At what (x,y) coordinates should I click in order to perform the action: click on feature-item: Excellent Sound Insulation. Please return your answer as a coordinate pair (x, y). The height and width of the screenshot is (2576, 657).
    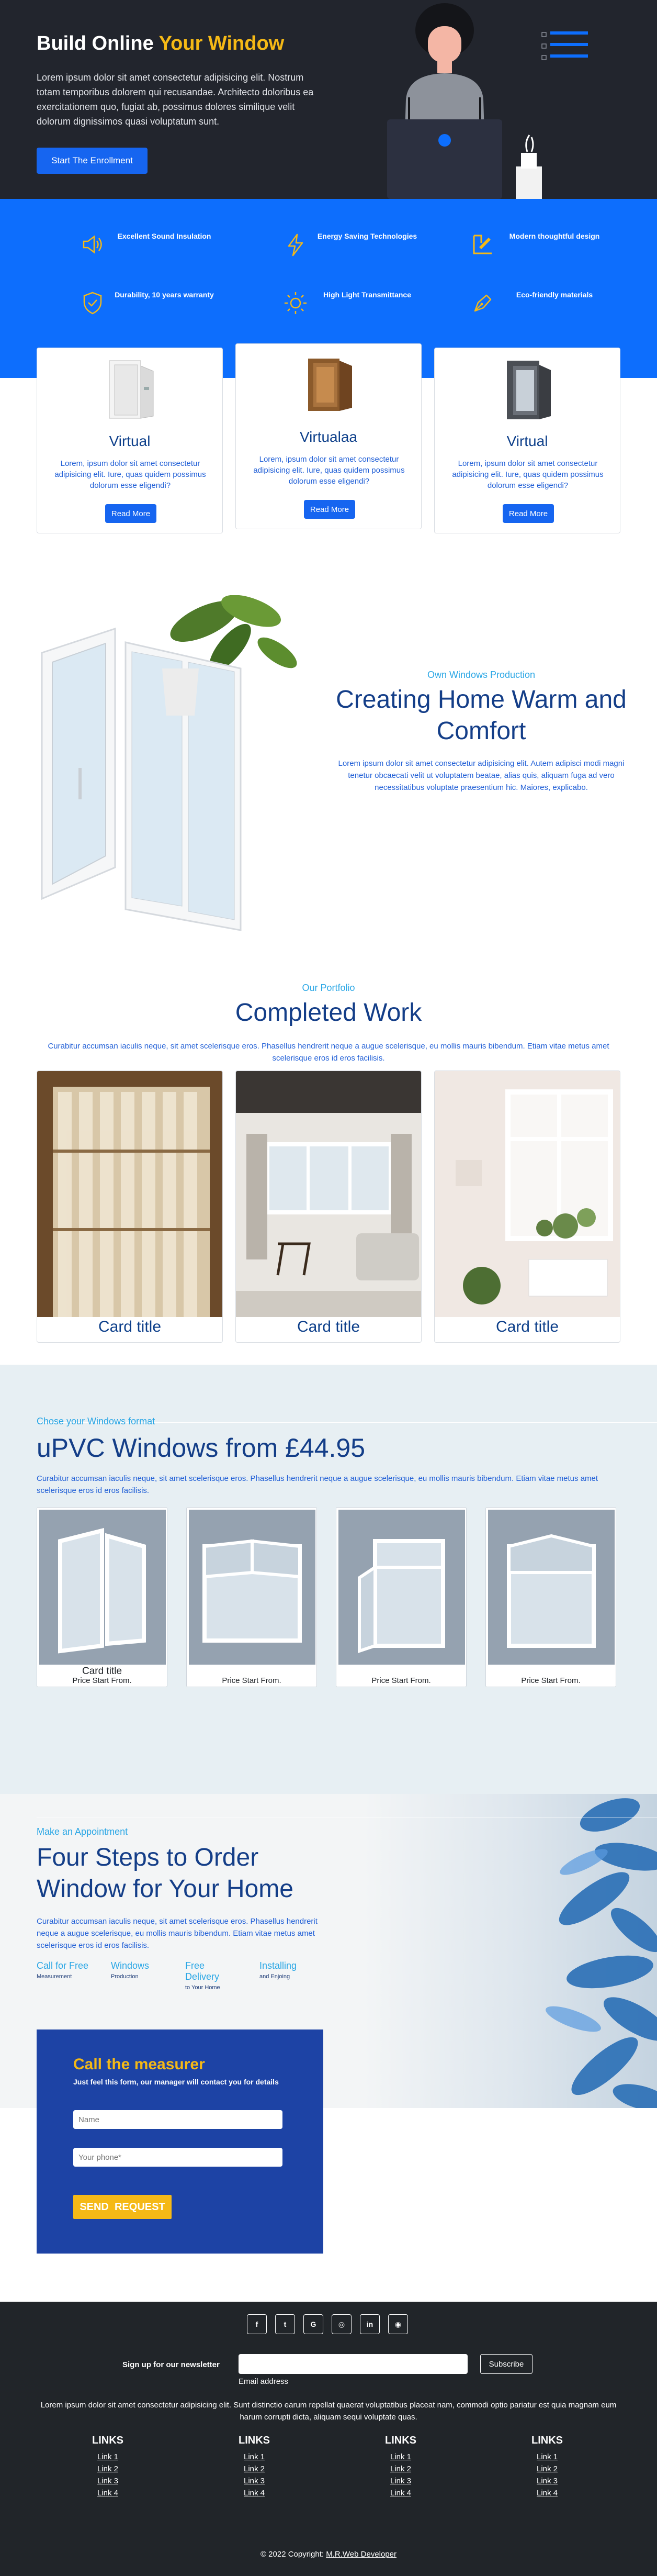
    Looking at the image, I should click on (166, 245).